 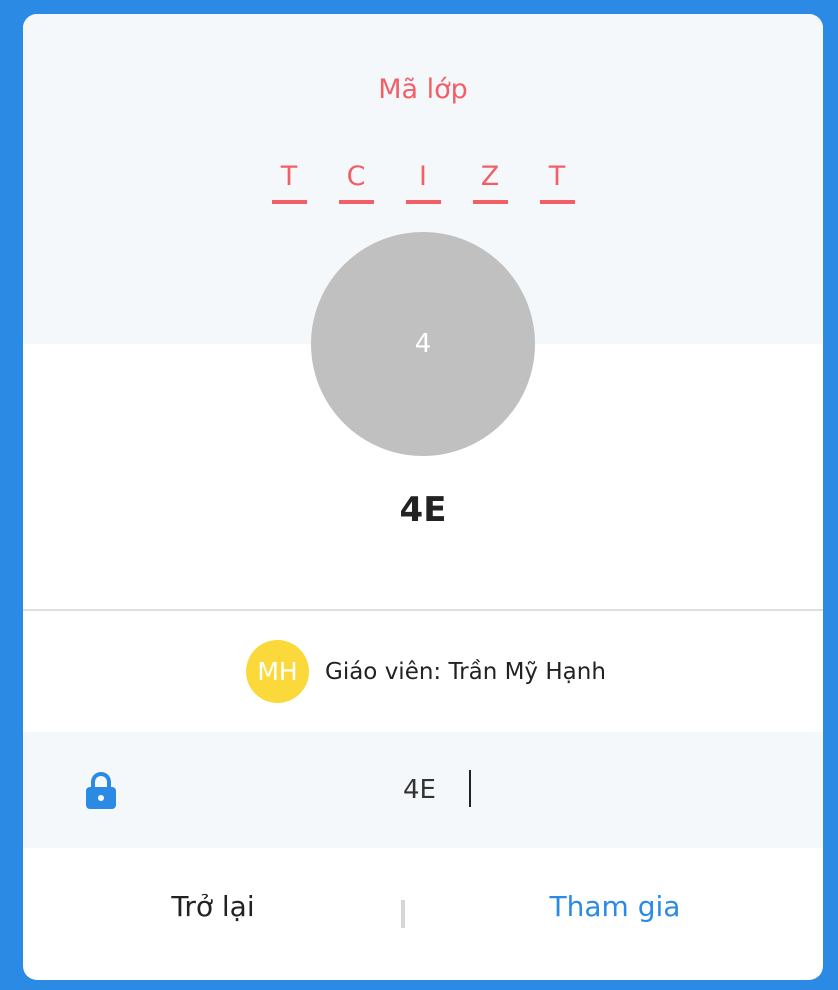 What do you see at coordinates (490, 180) in the screenshot?
I see `class-code-char: Z` at bounding box center [490, 180].